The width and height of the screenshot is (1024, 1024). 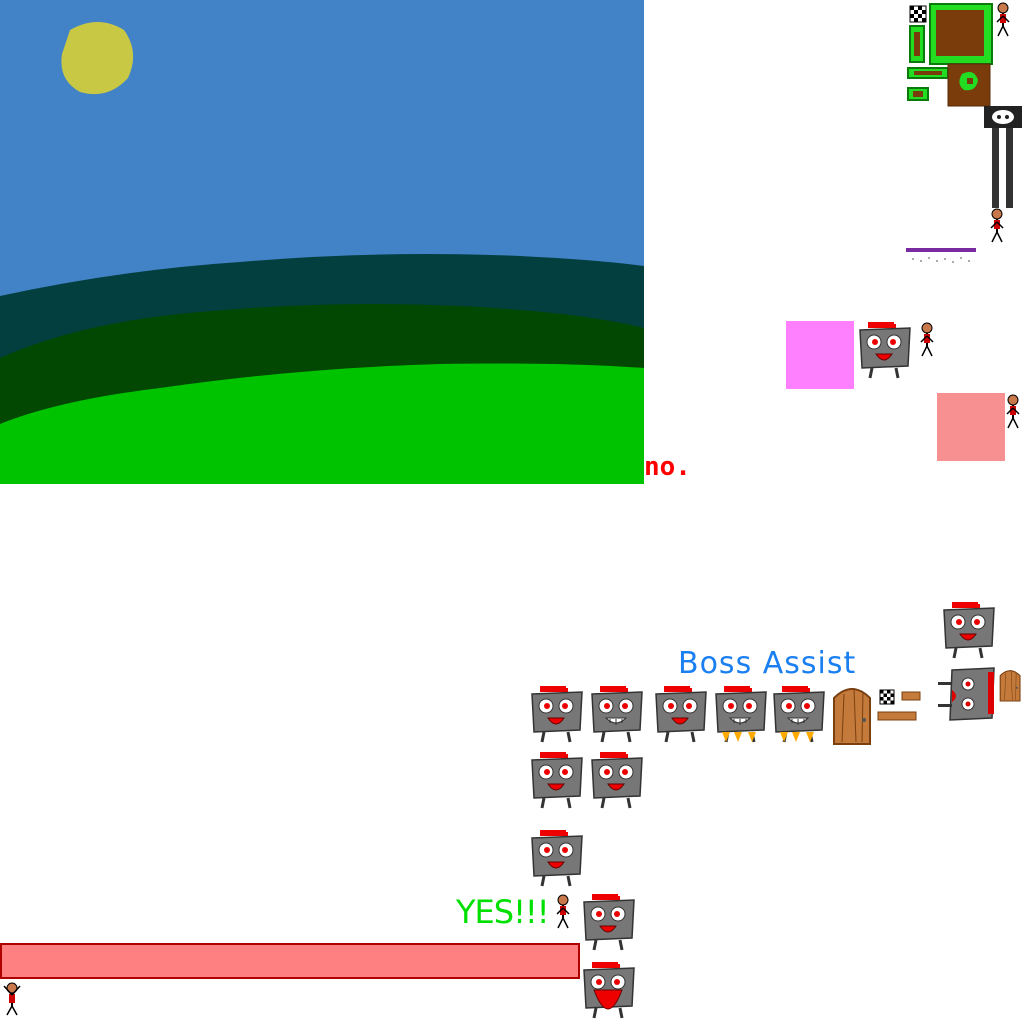 What do you see at coordinates (503, 912) in the screenshot?
I see `yes-label: YES!!!` at bounding box center [503, 912].